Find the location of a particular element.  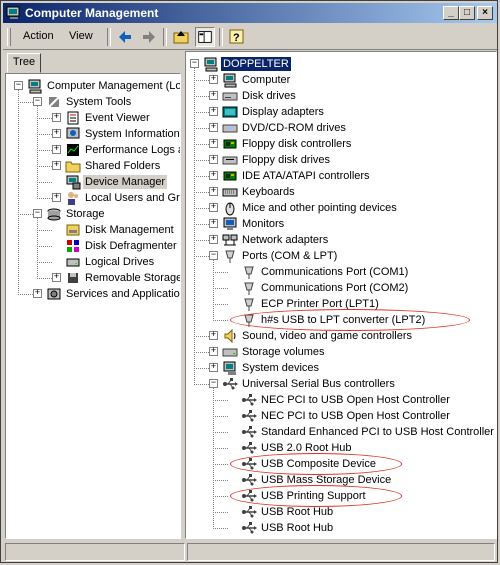

device-tree-item: + Display adapters is located at coordinates (341, 112).